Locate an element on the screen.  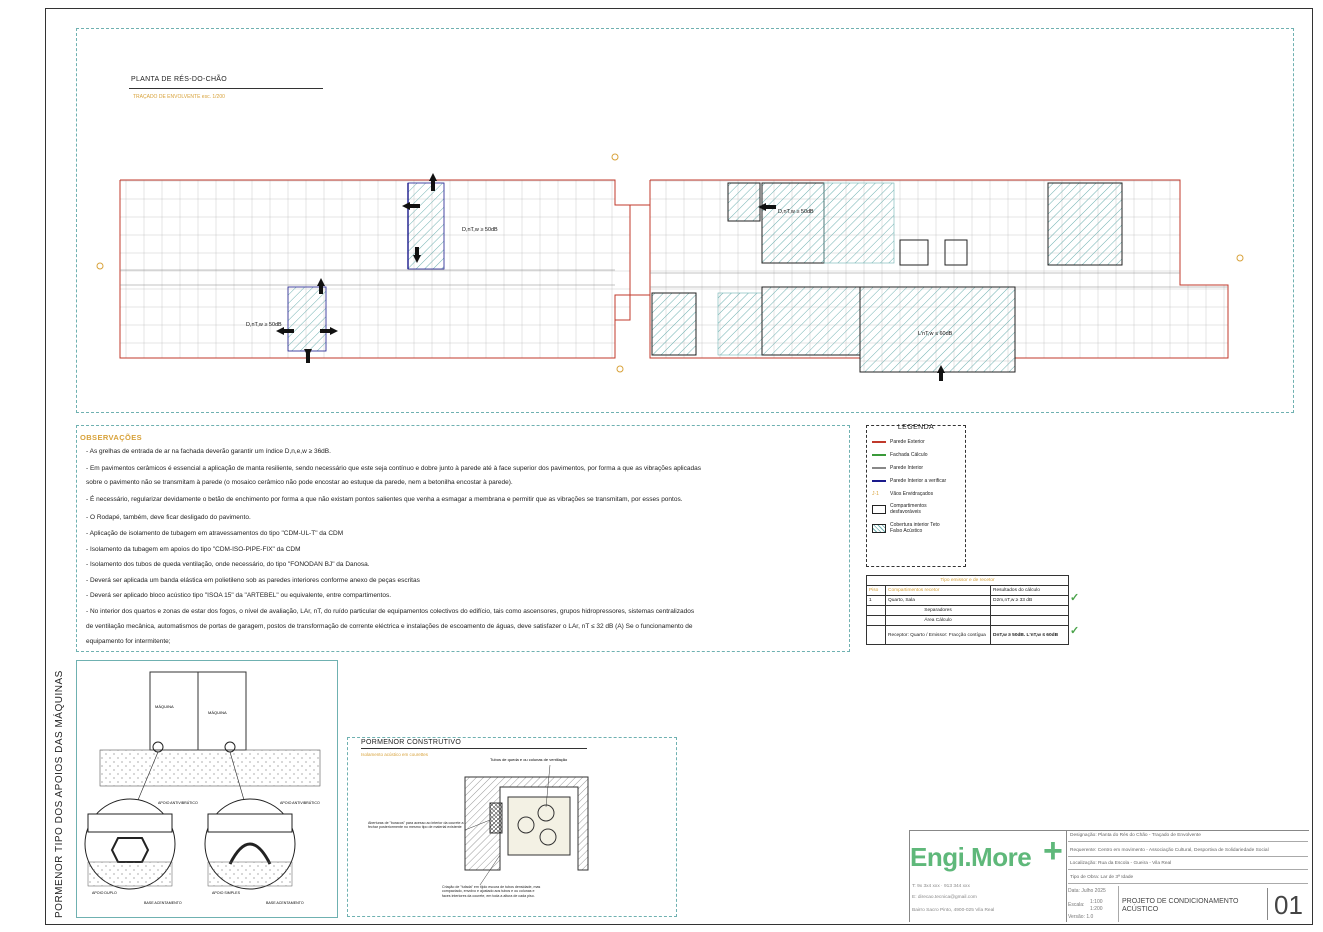
observations-title: OBSERVAÇÕES is located at coordinates (111, 437).